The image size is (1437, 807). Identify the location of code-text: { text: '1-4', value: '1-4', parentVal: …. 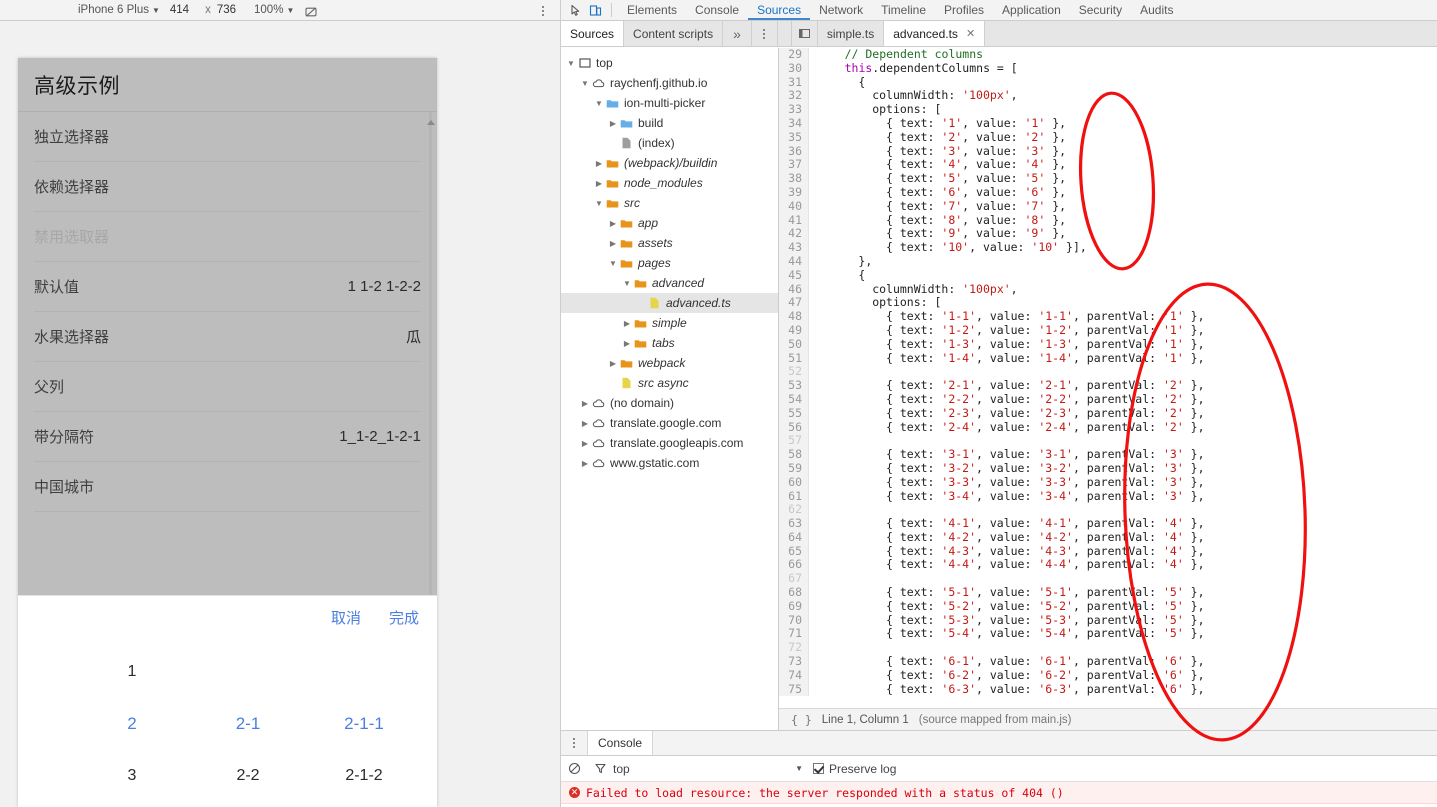
(1007, 358).